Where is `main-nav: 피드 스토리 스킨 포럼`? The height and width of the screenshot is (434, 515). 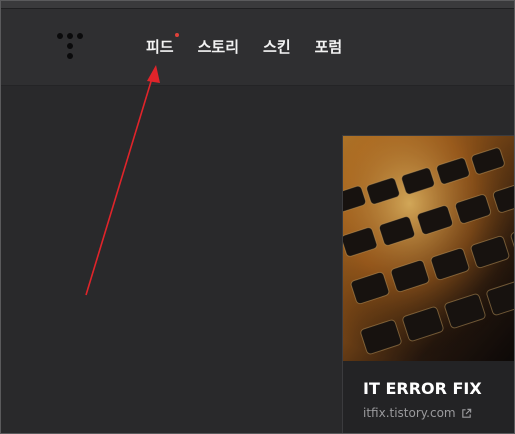
main-nav: 피드 스토리 스킨 포럼 is located at coordinates (244, 45).